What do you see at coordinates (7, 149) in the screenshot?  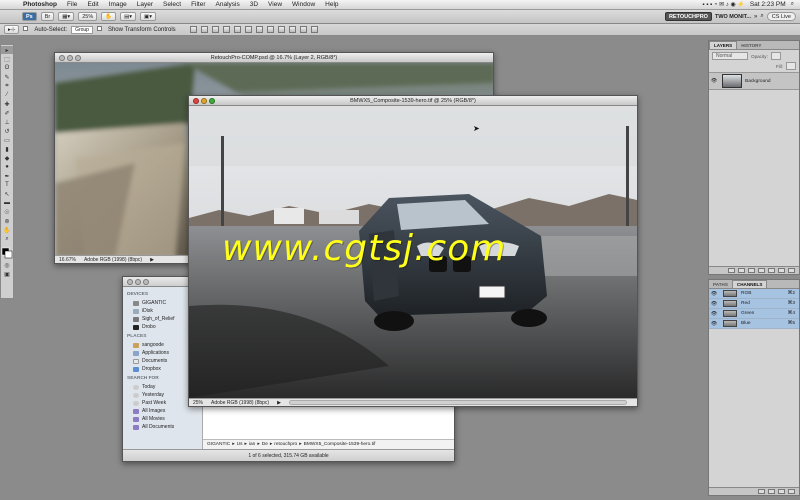 I see `gradient-tool-icon: ▮` at bounding box center [7, 149].